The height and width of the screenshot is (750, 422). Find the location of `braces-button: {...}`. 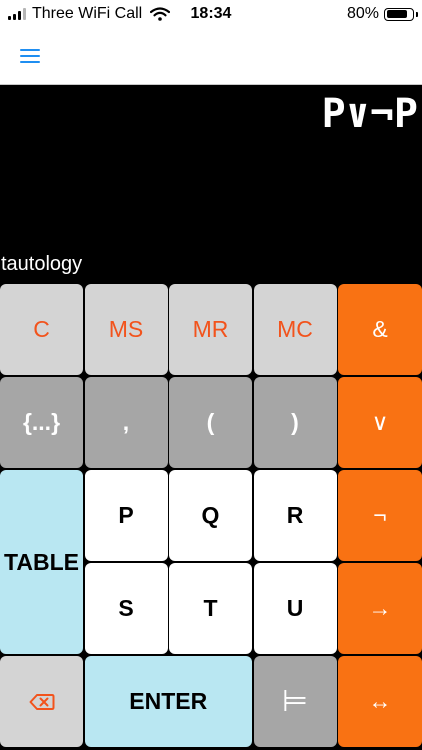

braces-button: {...} is located at coordinates (41, 422).